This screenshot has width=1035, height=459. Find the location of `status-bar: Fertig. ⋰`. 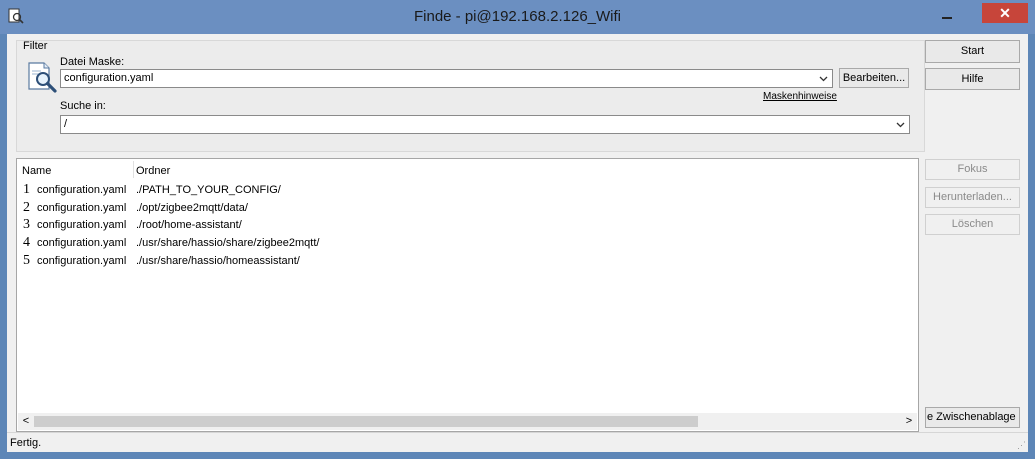

status-bar: Fertig. ⋰ is located at coordinates (517, 442).